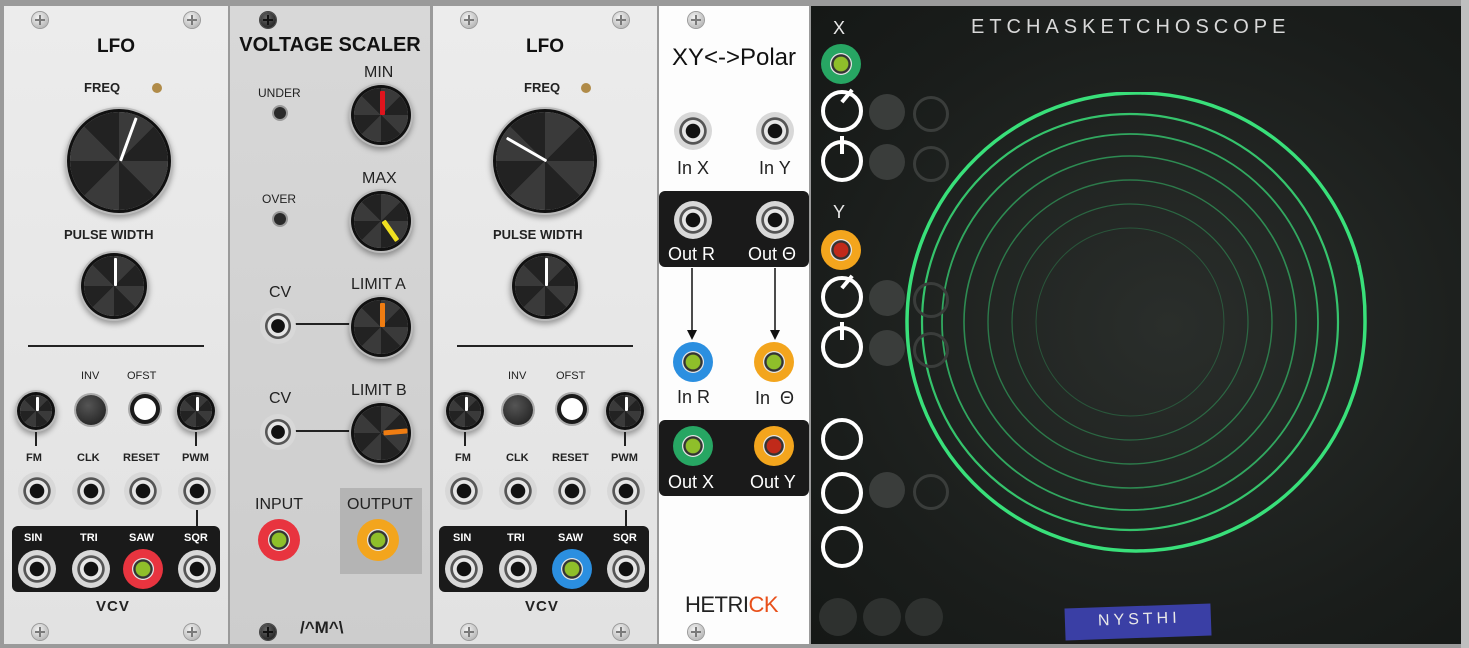 The height and width of the screenshot is (648, 1469). What do you see at coordinates (693, 168) in the screenshot?
I see `in-x-label: In X` at bounding box center [693, 168].